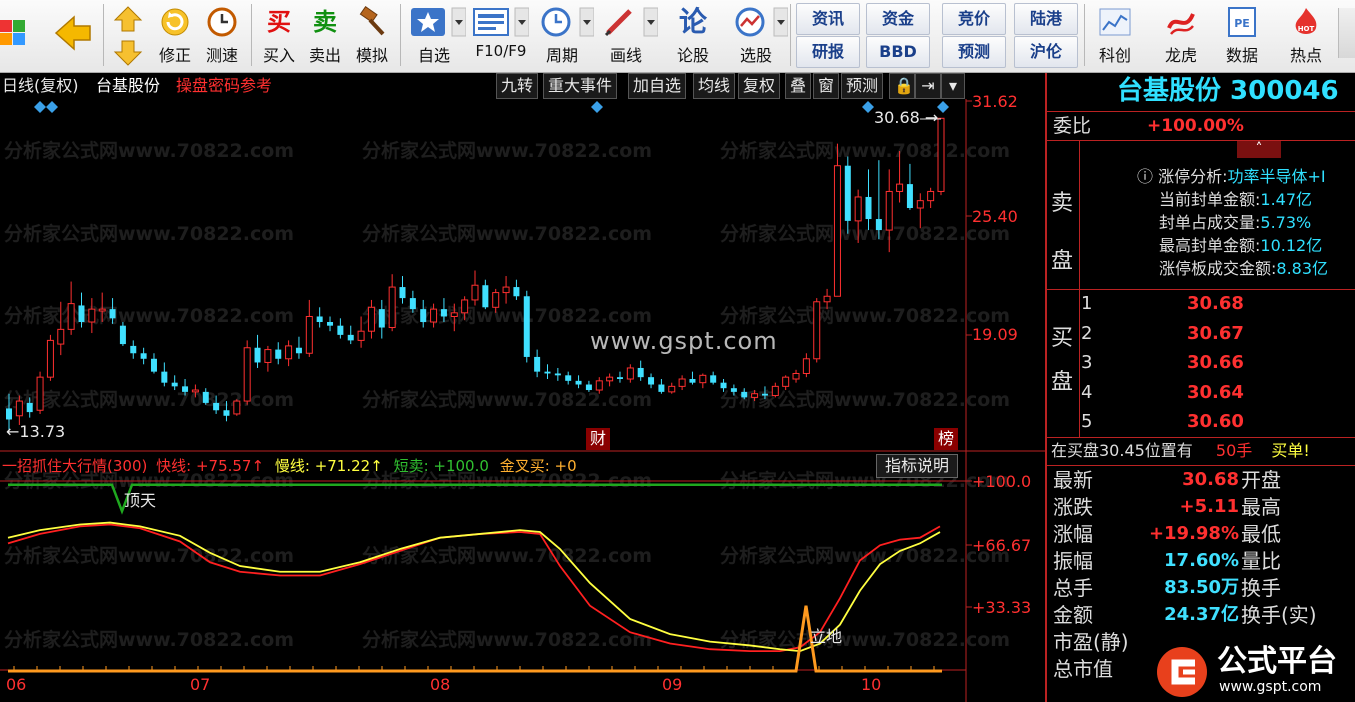 This screenshot has height=702, width=1355. Describe the element at coordinates (657, 86) in the screenshot. I see `tab-add-watch: 加自选` at that location.